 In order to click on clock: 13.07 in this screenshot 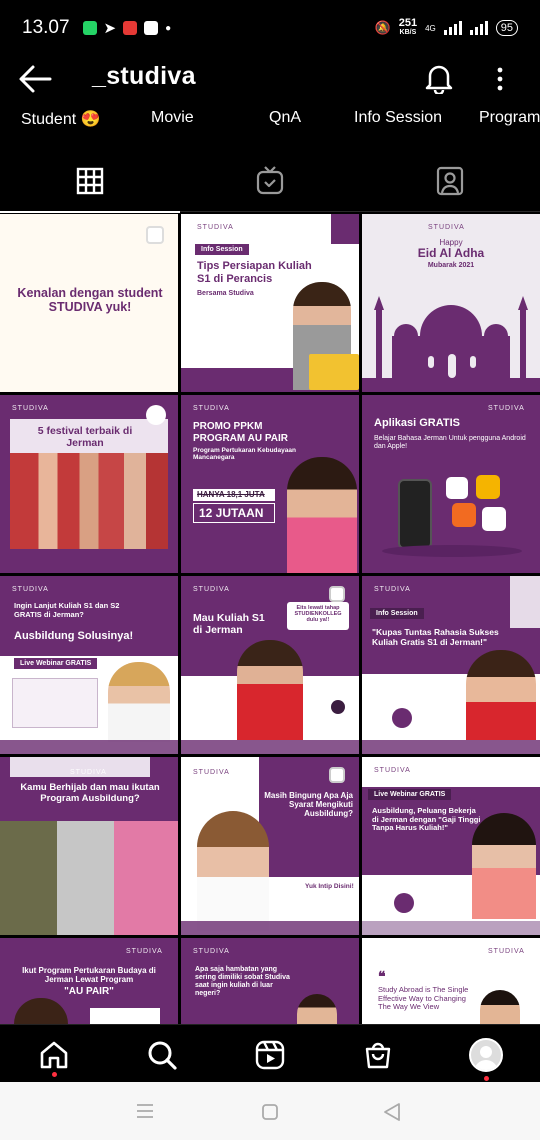, I will do `click(46, 27)`.